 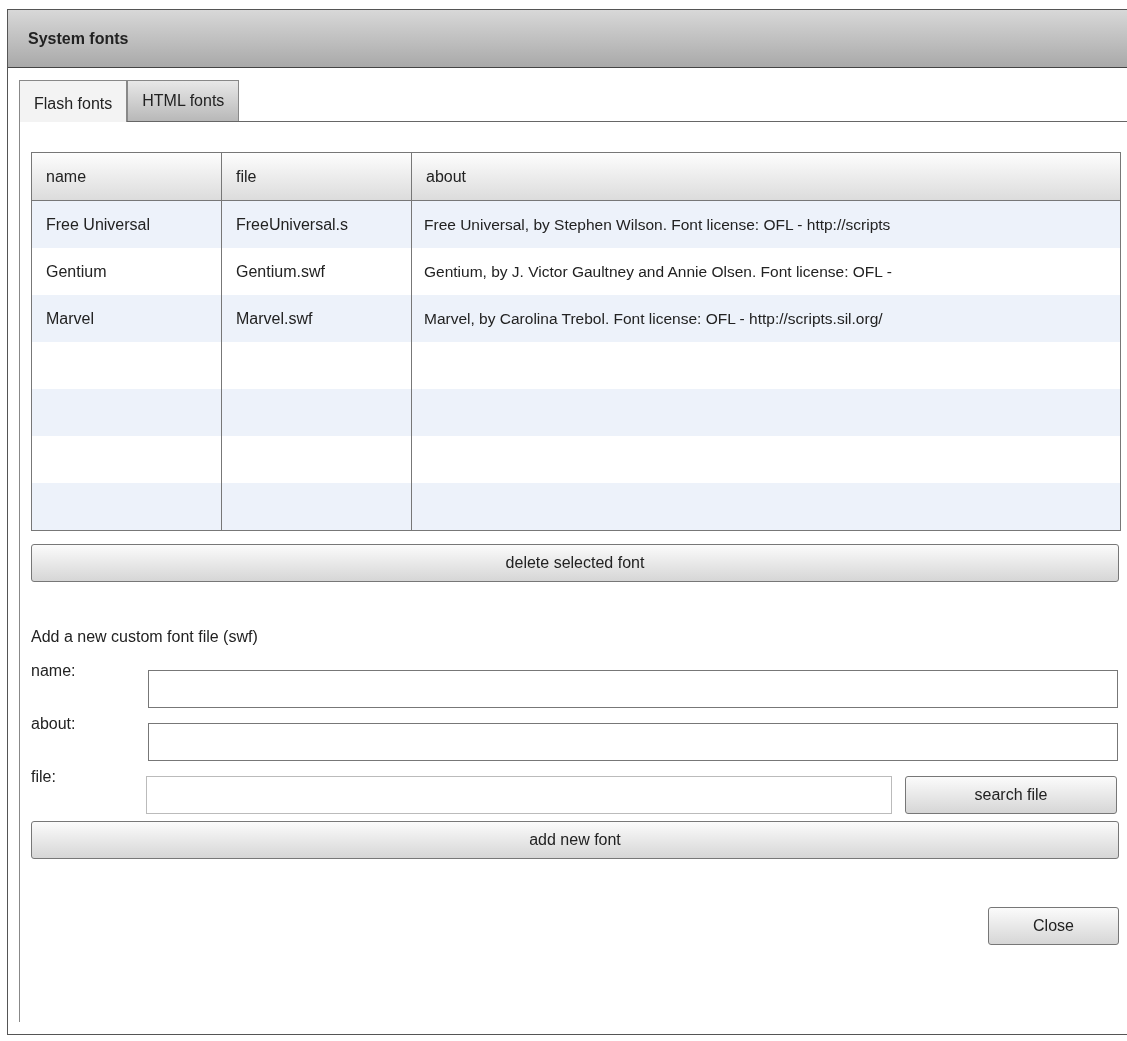 What do you see at coordinates (317, 224) in the screenshot?
I see `table-cell: FreeUniversal.s` at bounding box center [317, 224].